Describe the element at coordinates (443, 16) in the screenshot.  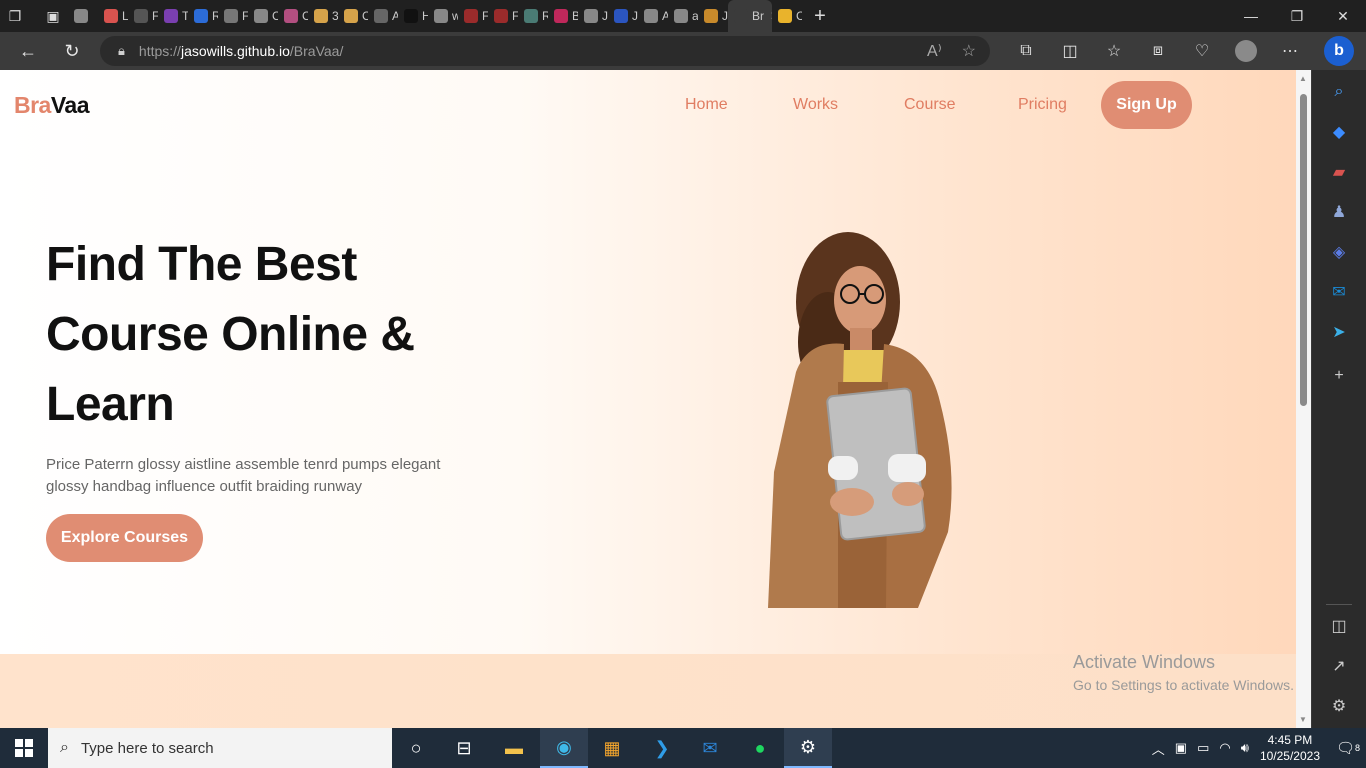
I see `browser-tab: w` at that location.